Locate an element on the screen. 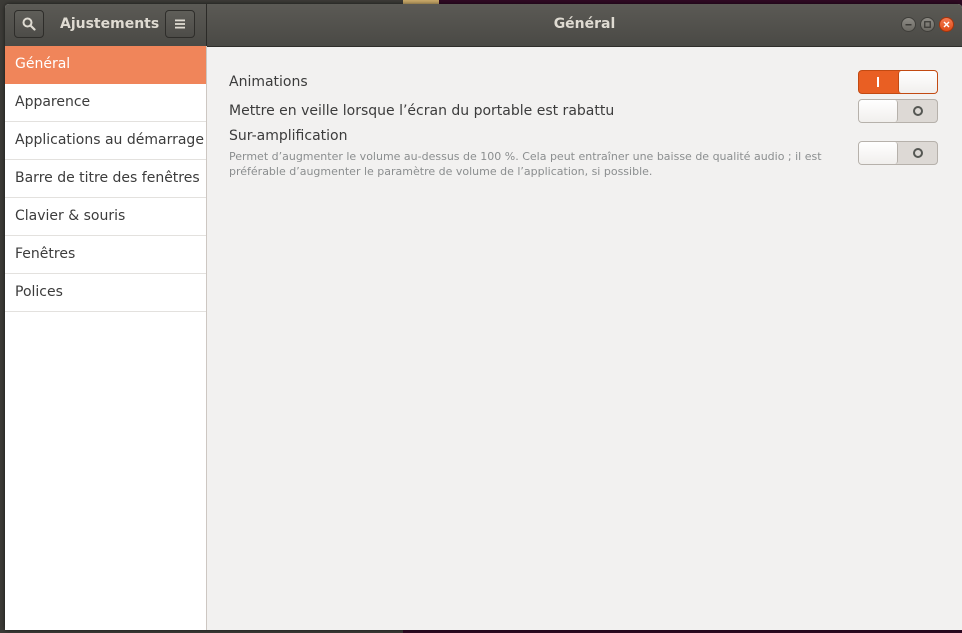  page-title: Général is located at coordinates (584, 24).